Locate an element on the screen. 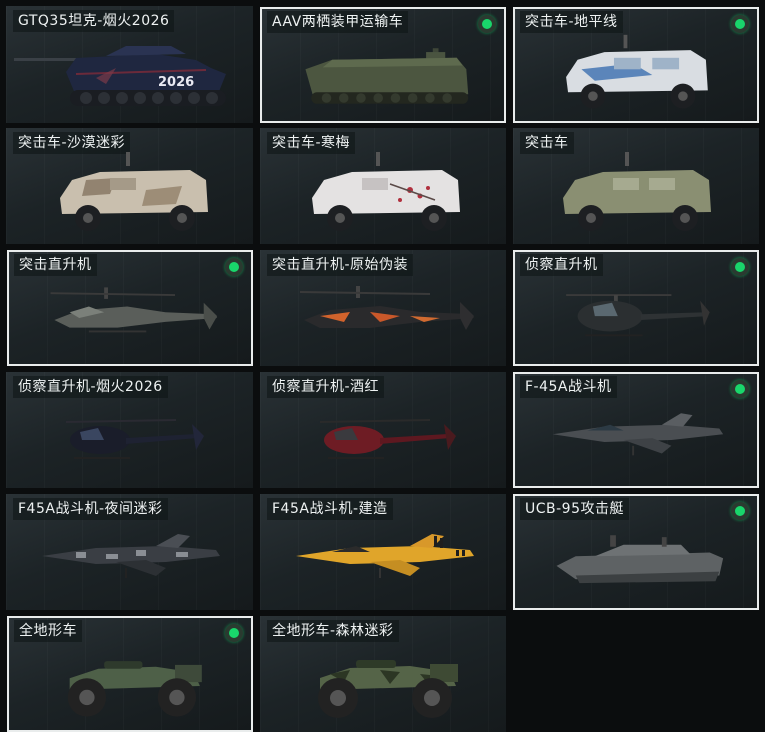 The width and height of the screenshot is (765, 732). vehicle-label: 全地形车 is located at coordinates (48, 631).